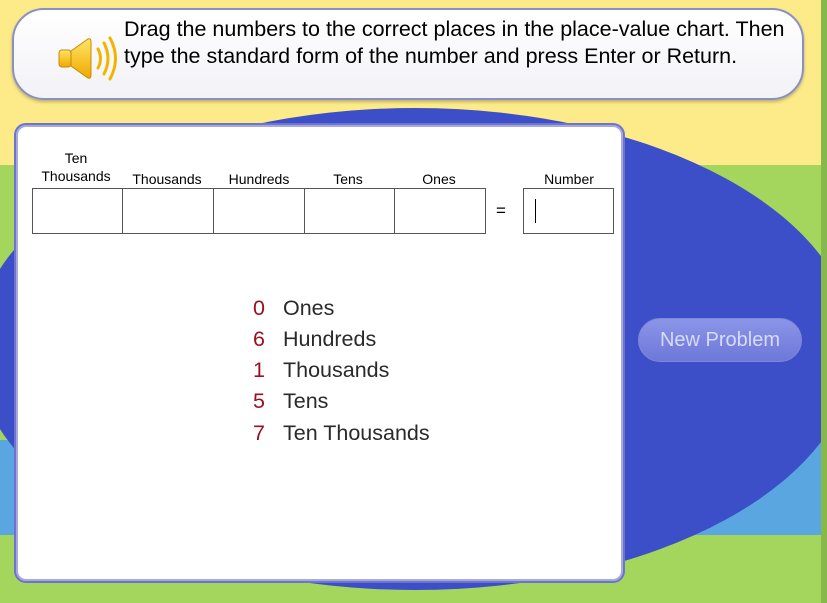  What do you see at coordinates (76, 158) in the screenshot?
I see `header-ten-thousands-line1: Ten` at bounding box center [76, 158].